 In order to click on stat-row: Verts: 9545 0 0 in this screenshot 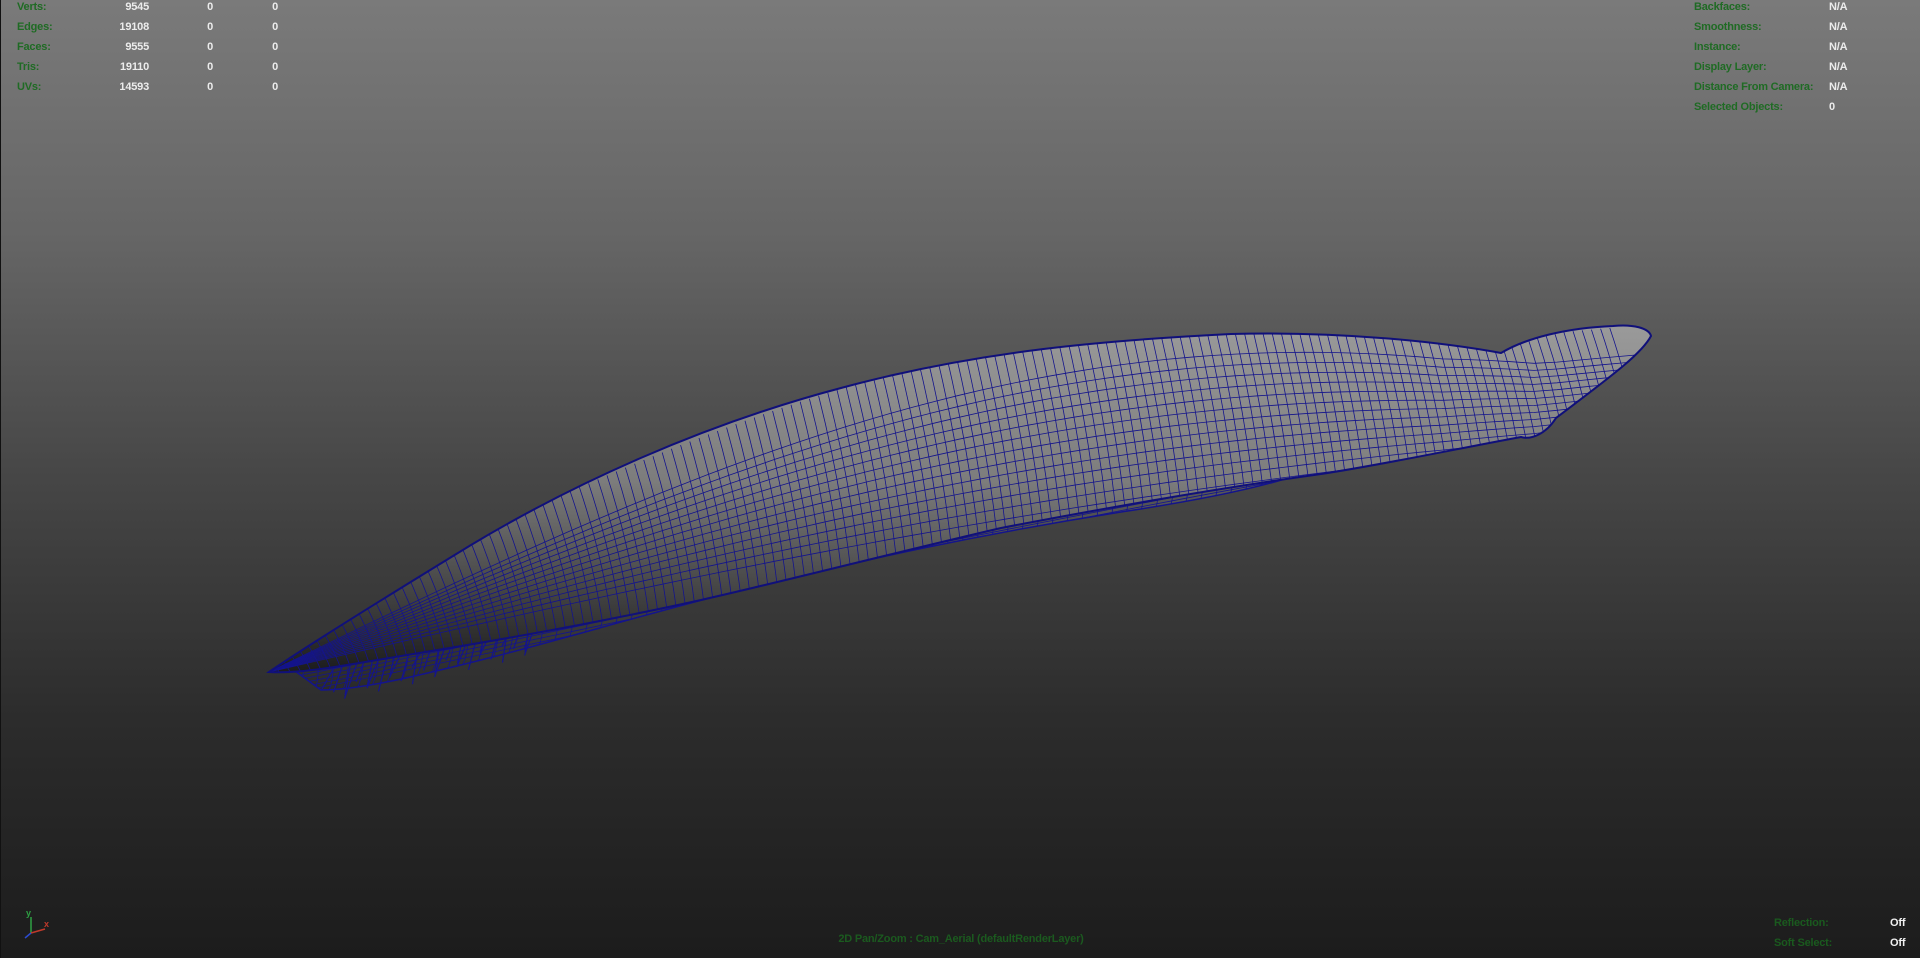, I will do `click(147, 8)`.